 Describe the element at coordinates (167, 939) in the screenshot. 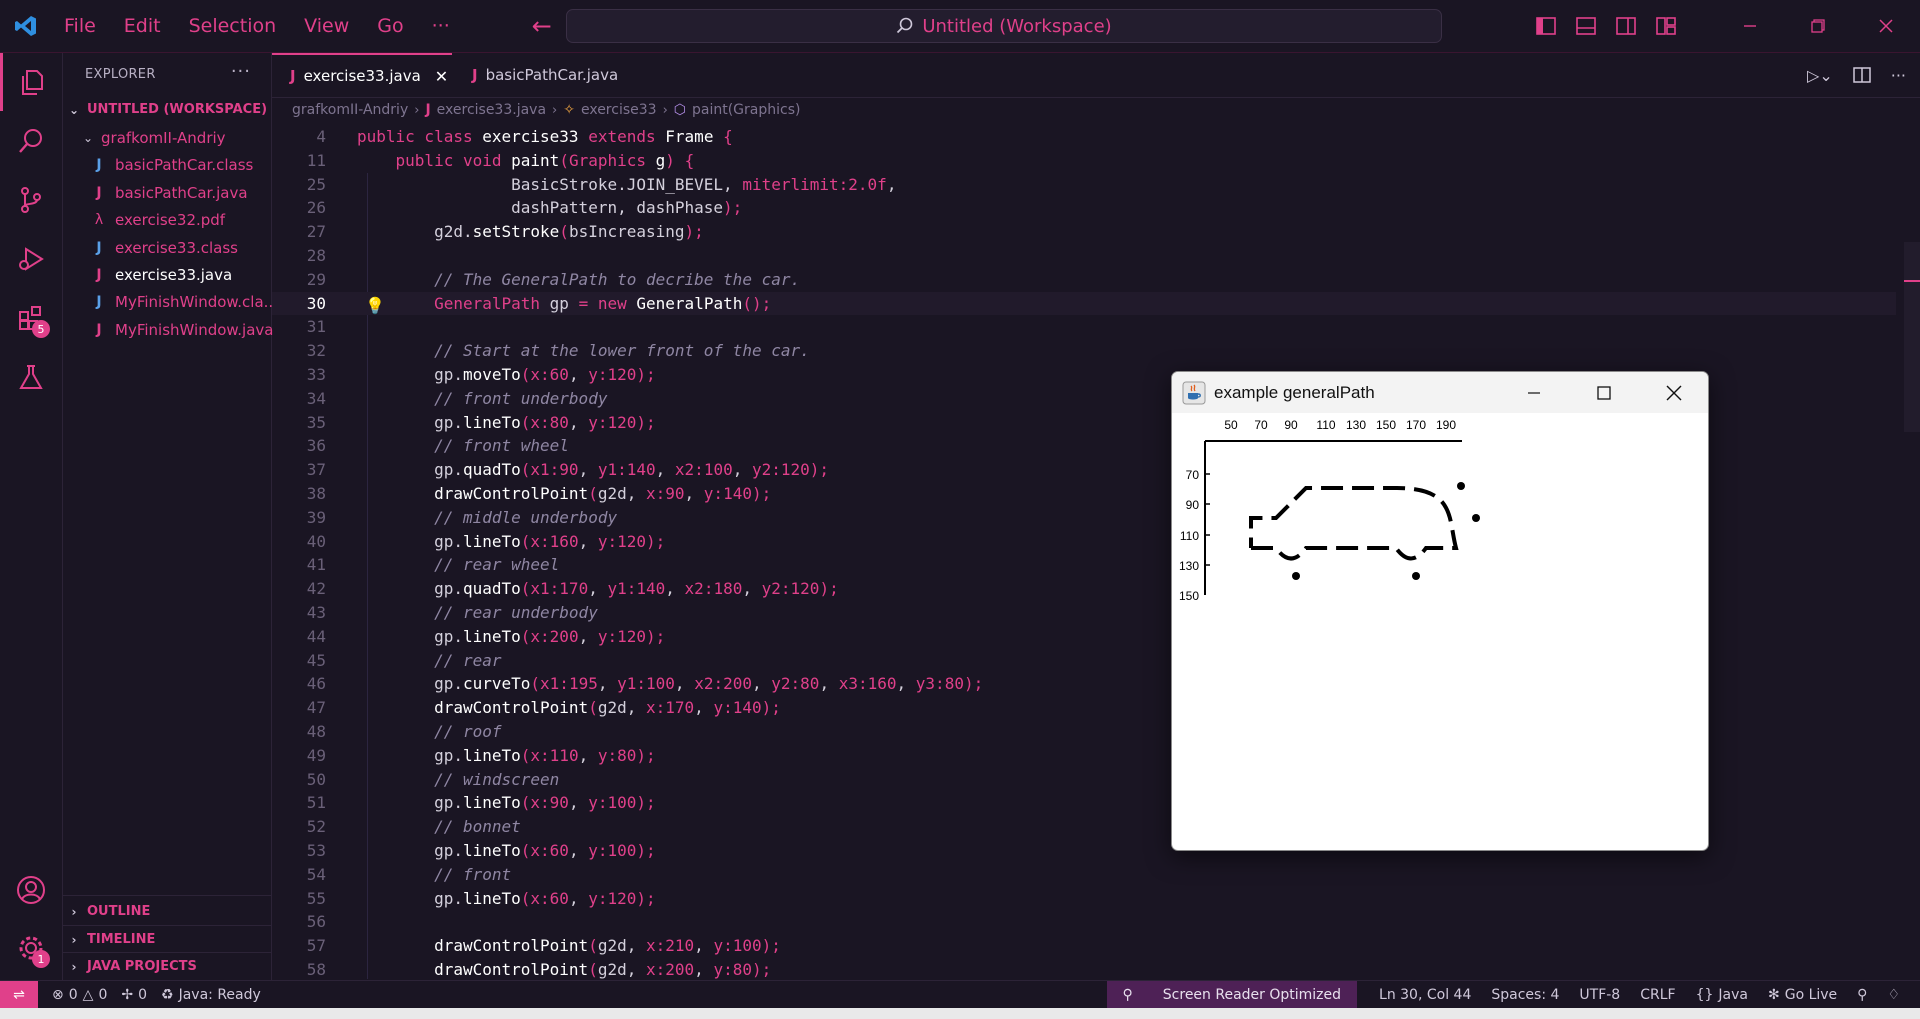

I see `timeline-section: › TIMELINE` at that location.